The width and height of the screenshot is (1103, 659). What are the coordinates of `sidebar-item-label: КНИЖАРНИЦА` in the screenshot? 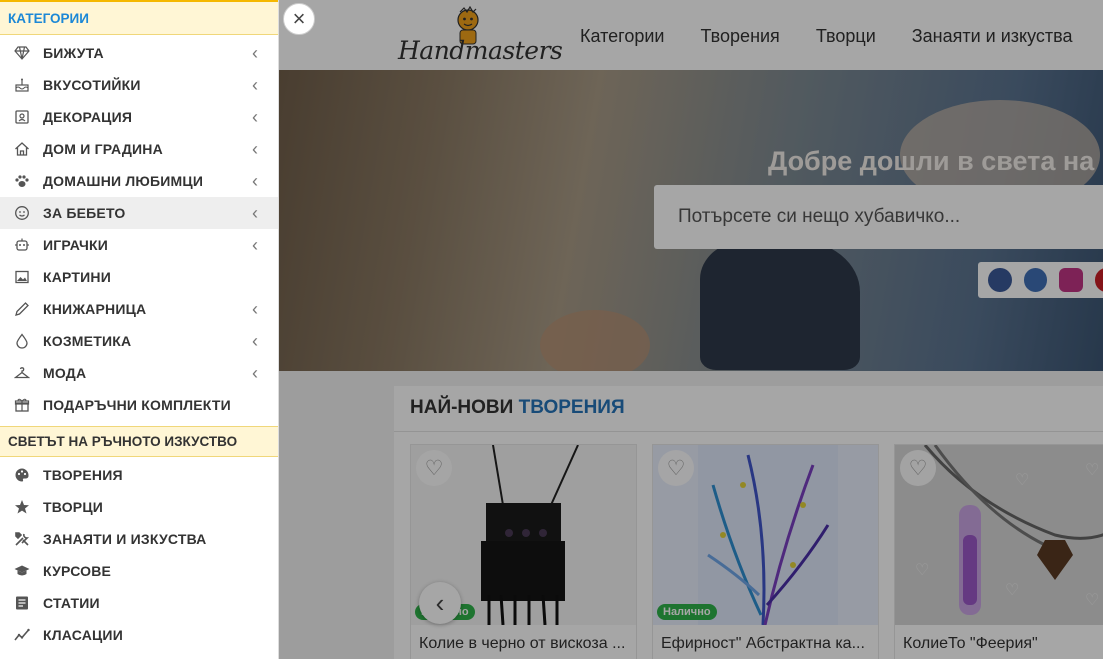 It's located at (95, 309).